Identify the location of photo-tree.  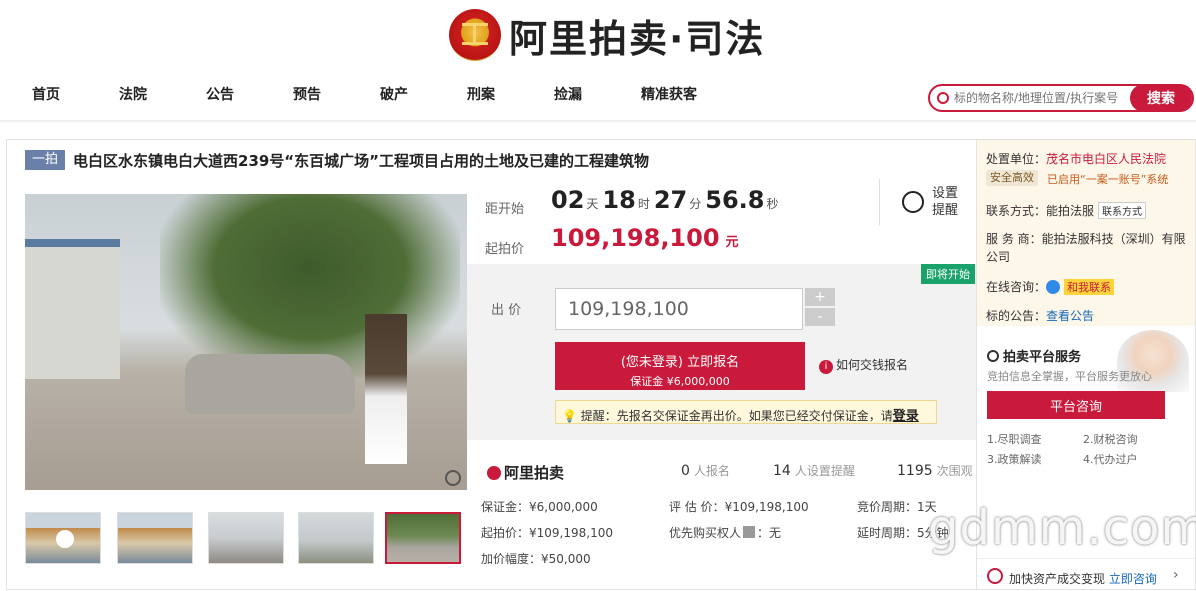
(310, 286).